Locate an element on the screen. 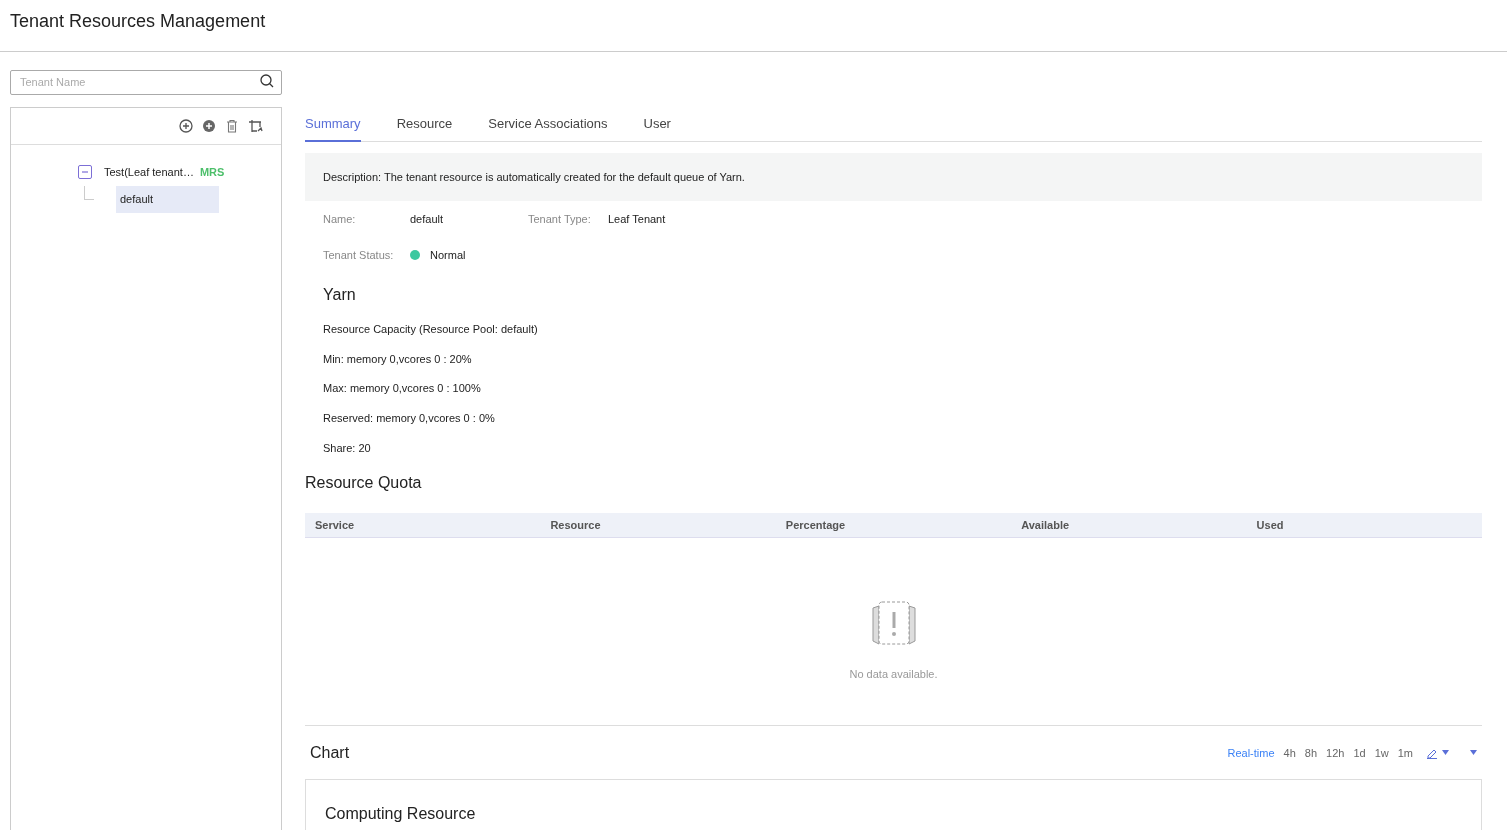 The height and width of the screenshot is (830, 1507). tab: User is located at coordinates (657, 128).